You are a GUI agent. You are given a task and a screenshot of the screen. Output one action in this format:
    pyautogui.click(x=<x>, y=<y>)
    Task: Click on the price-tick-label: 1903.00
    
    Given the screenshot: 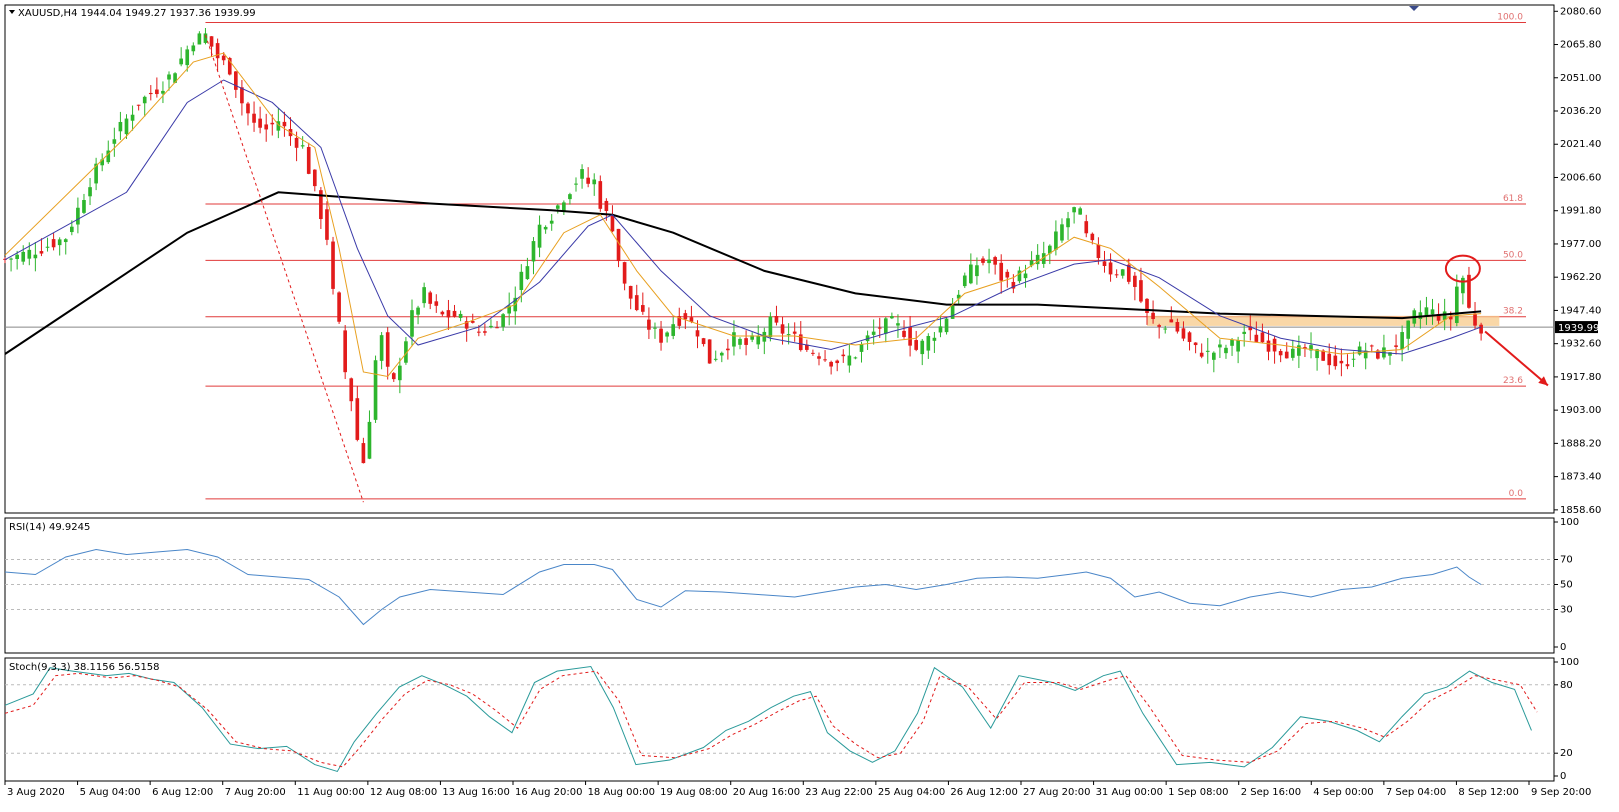 What is the action you would take?
    pyautogui.click(x=1580, y=410)
    